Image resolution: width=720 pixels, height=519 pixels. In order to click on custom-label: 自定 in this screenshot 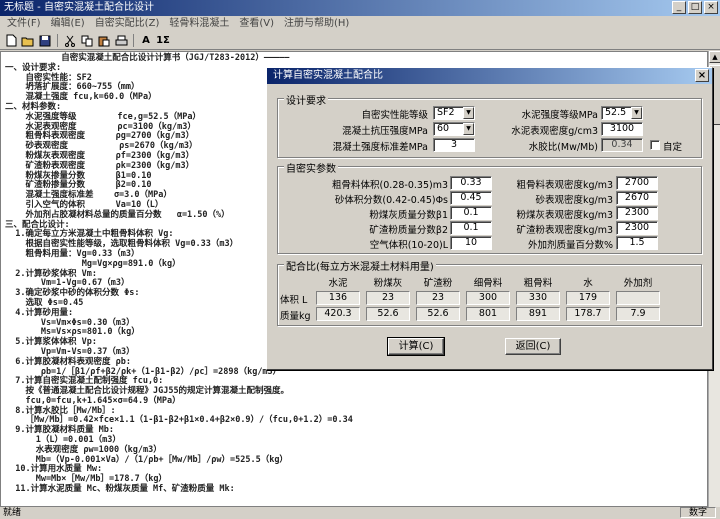, I will do `click(673, 147)`.